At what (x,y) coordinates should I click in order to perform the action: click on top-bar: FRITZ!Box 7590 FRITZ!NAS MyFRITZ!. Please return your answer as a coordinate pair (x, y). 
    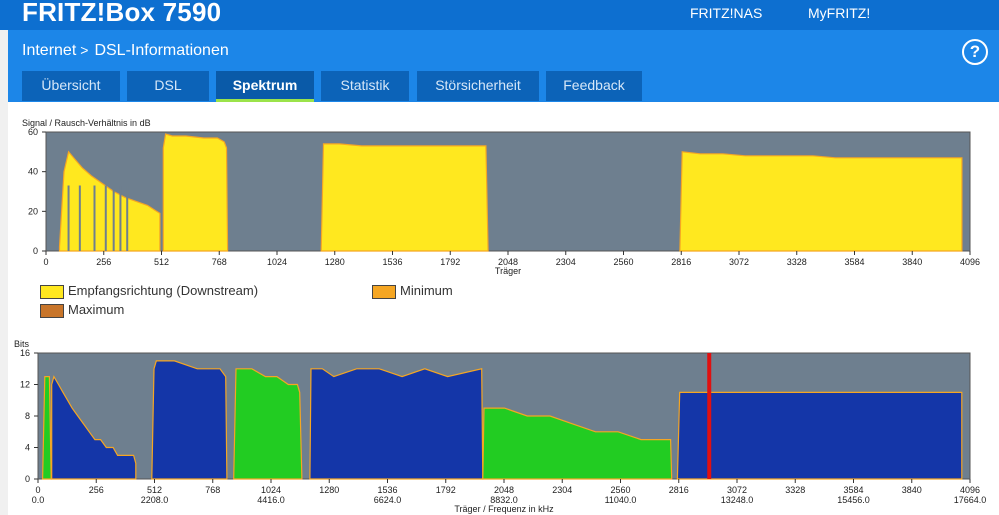
    Looking at the image, I should click on (499, 15).